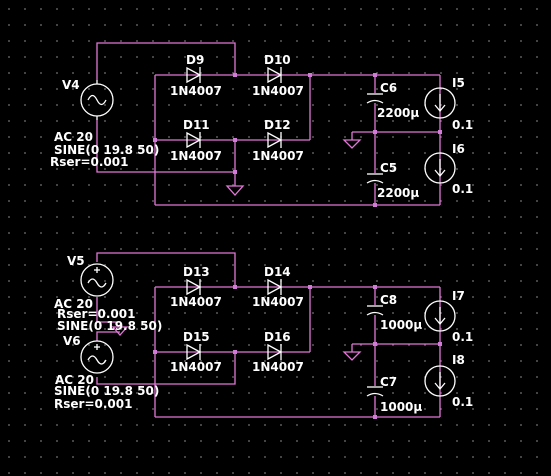 The width and height of the screenshot is (551, 476). I want to click on voltage-source-v4, so click(97, 100).